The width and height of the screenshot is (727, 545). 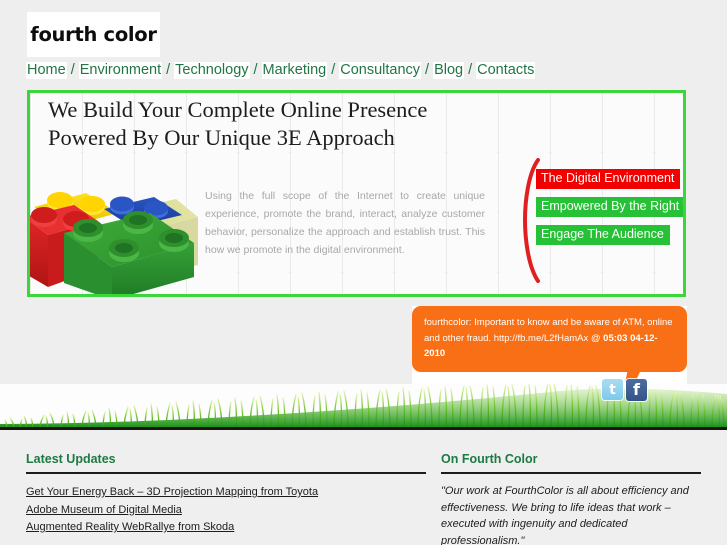 I want to click on update-link-skoda: Augmented Reality WebRallye from Skoda, so click(x=130, y=527).